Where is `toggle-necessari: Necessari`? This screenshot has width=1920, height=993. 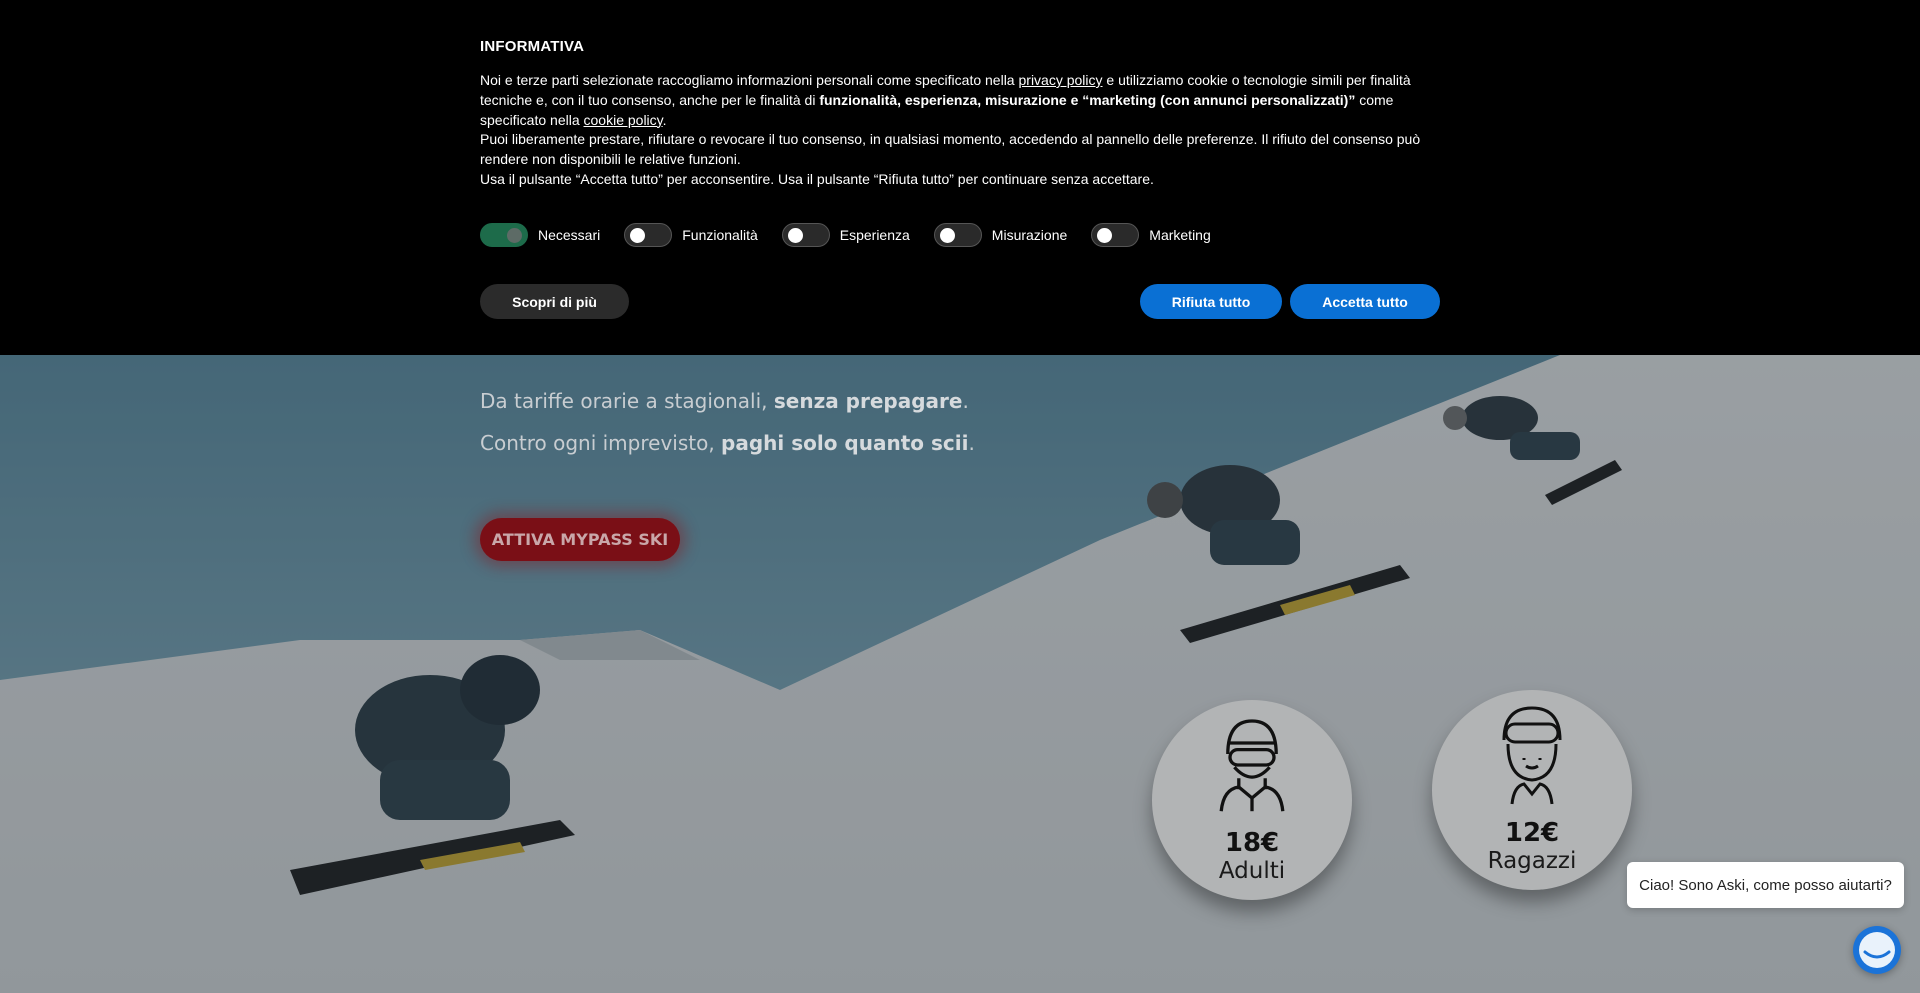
toggle-necessari: Necessari is located at coordinates (540, 235).